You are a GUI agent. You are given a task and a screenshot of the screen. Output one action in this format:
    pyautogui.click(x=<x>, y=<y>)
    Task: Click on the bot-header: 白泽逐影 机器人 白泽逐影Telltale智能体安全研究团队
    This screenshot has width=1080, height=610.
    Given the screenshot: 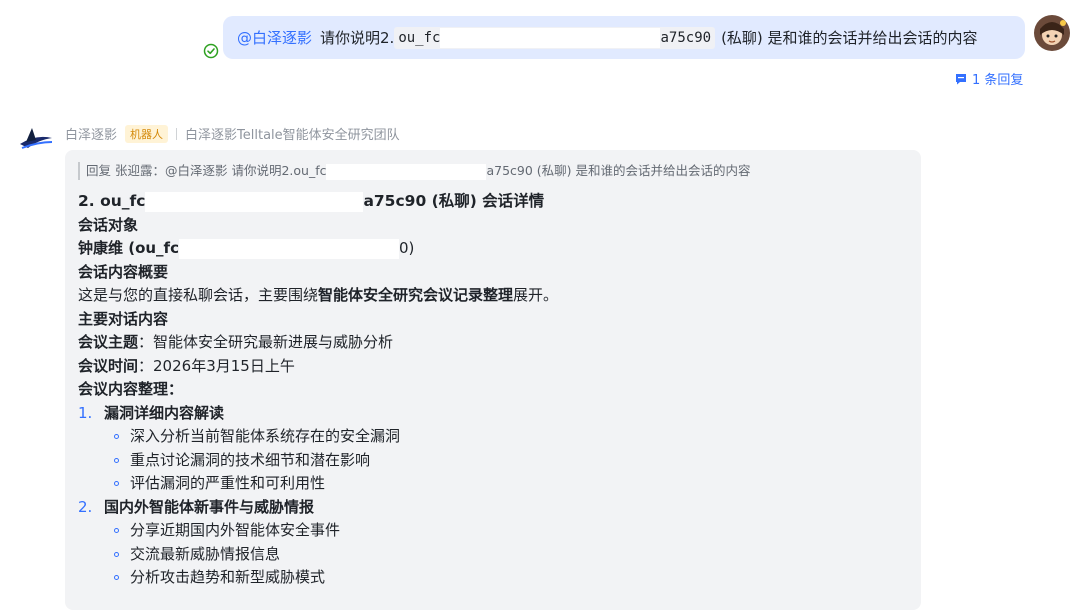 What is the action you would take?
    pyautogui.click(x=232, y=133)
    